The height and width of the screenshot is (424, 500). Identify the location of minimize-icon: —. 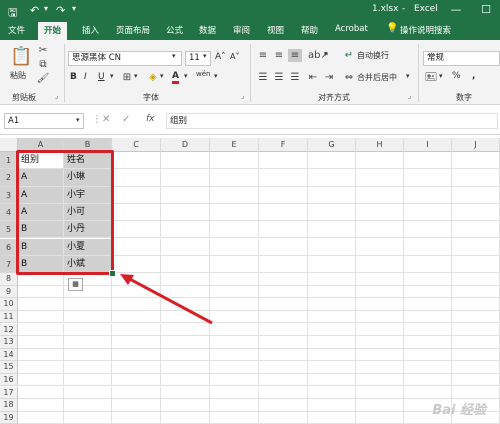
(456, 10).